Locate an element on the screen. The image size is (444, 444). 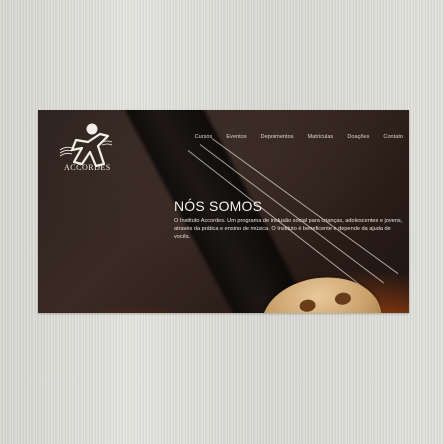
nav-item-doacoes: Doações is located at coordinates (358, 137).